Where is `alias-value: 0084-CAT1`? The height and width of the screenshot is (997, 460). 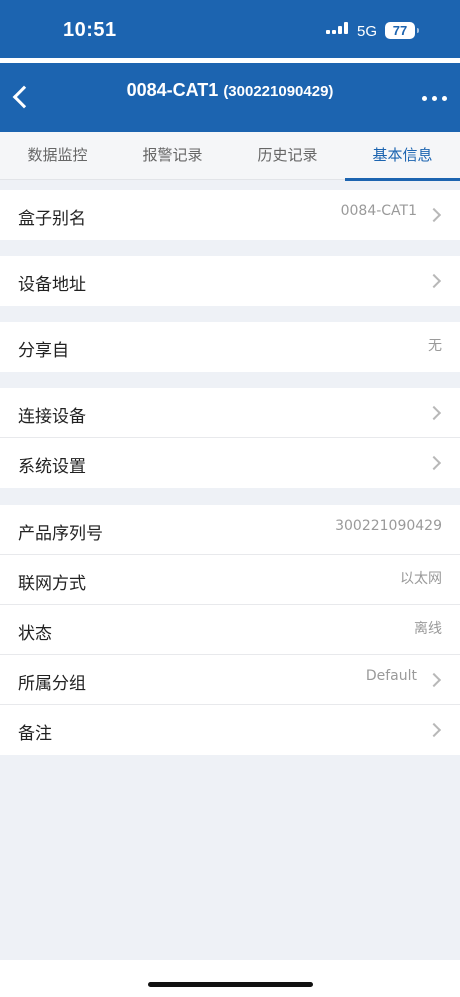
alias-value: 0084-CAT1 is located at coordinates (378, 211).